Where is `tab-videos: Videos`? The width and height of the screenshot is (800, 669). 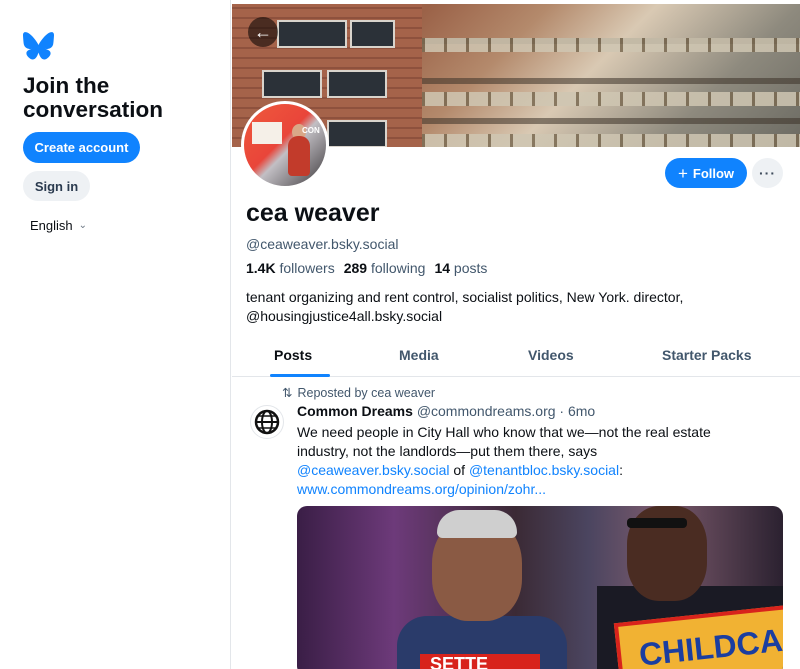 tab-videos: Videos is located at coordinates (551, 355).